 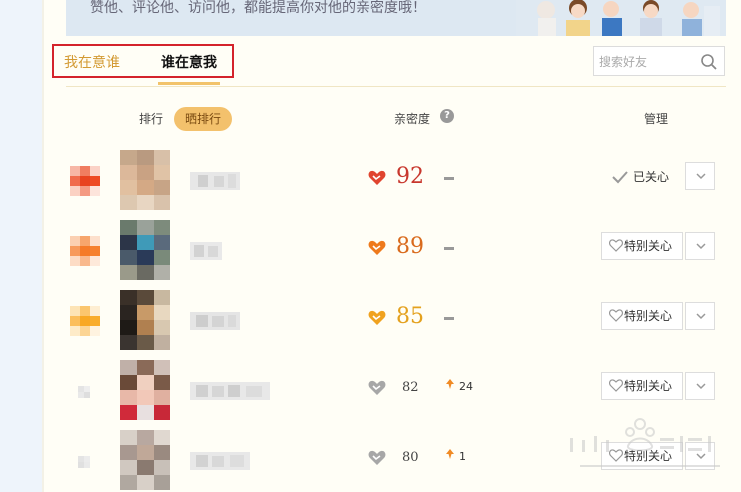 I want to click on cared-status: 已关心, so click(x=640, y=176).